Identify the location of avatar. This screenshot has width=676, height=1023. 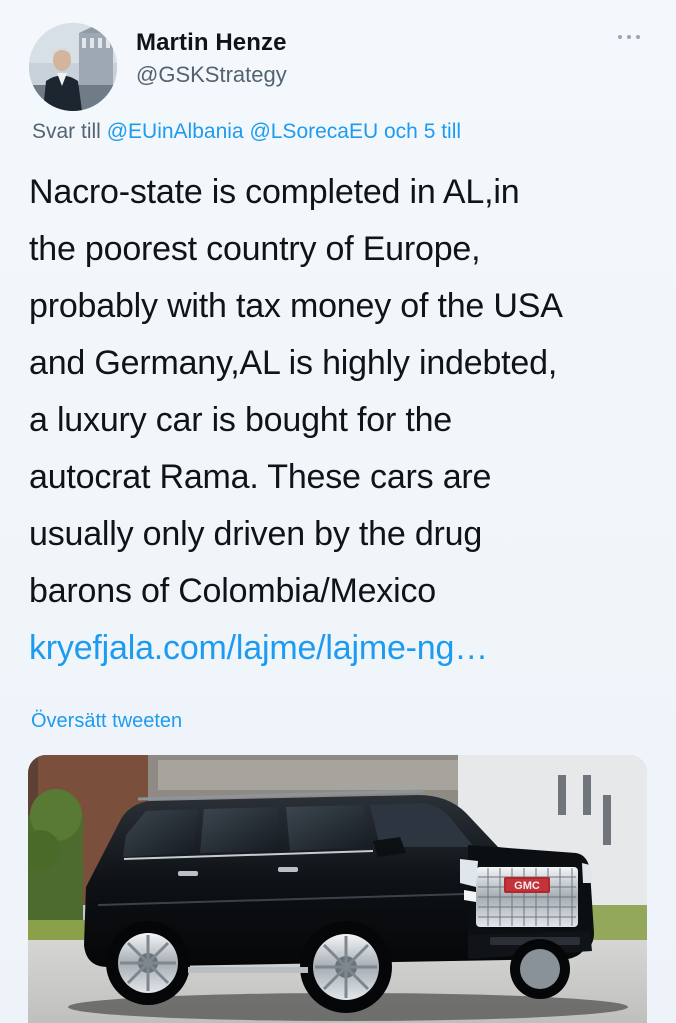
(73, 67).